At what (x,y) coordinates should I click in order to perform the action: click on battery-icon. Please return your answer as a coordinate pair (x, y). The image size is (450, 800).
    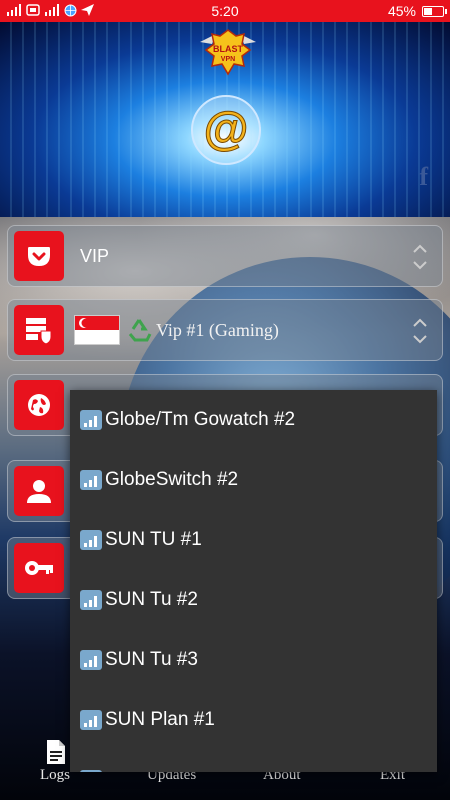
    Looking at the image, I should click on (434, 11).